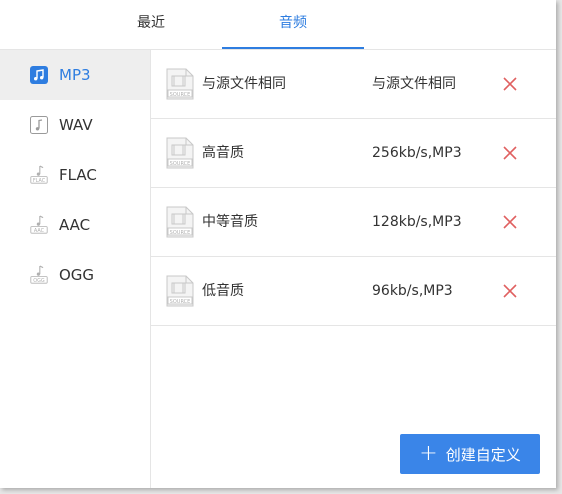  I want to click on preset-row: SOURCE 低音质 96kb/s,MP3, so click(353, 291).